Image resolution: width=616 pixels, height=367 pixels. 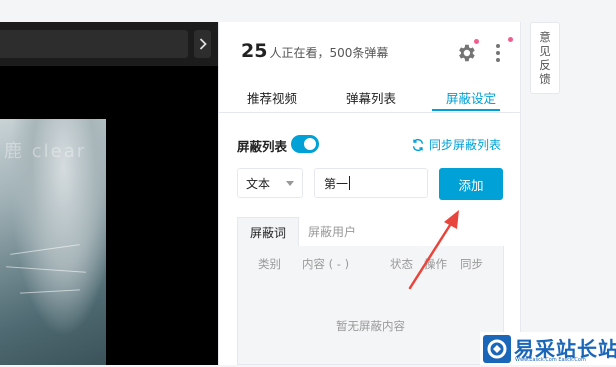 What do you see at coordinates (370, 305) in the screenshot?
I see `block-table: 类别 内容 ( - ) 状态 操作 同步 暂无屏蔽内容` at bounding box center [370, 305].